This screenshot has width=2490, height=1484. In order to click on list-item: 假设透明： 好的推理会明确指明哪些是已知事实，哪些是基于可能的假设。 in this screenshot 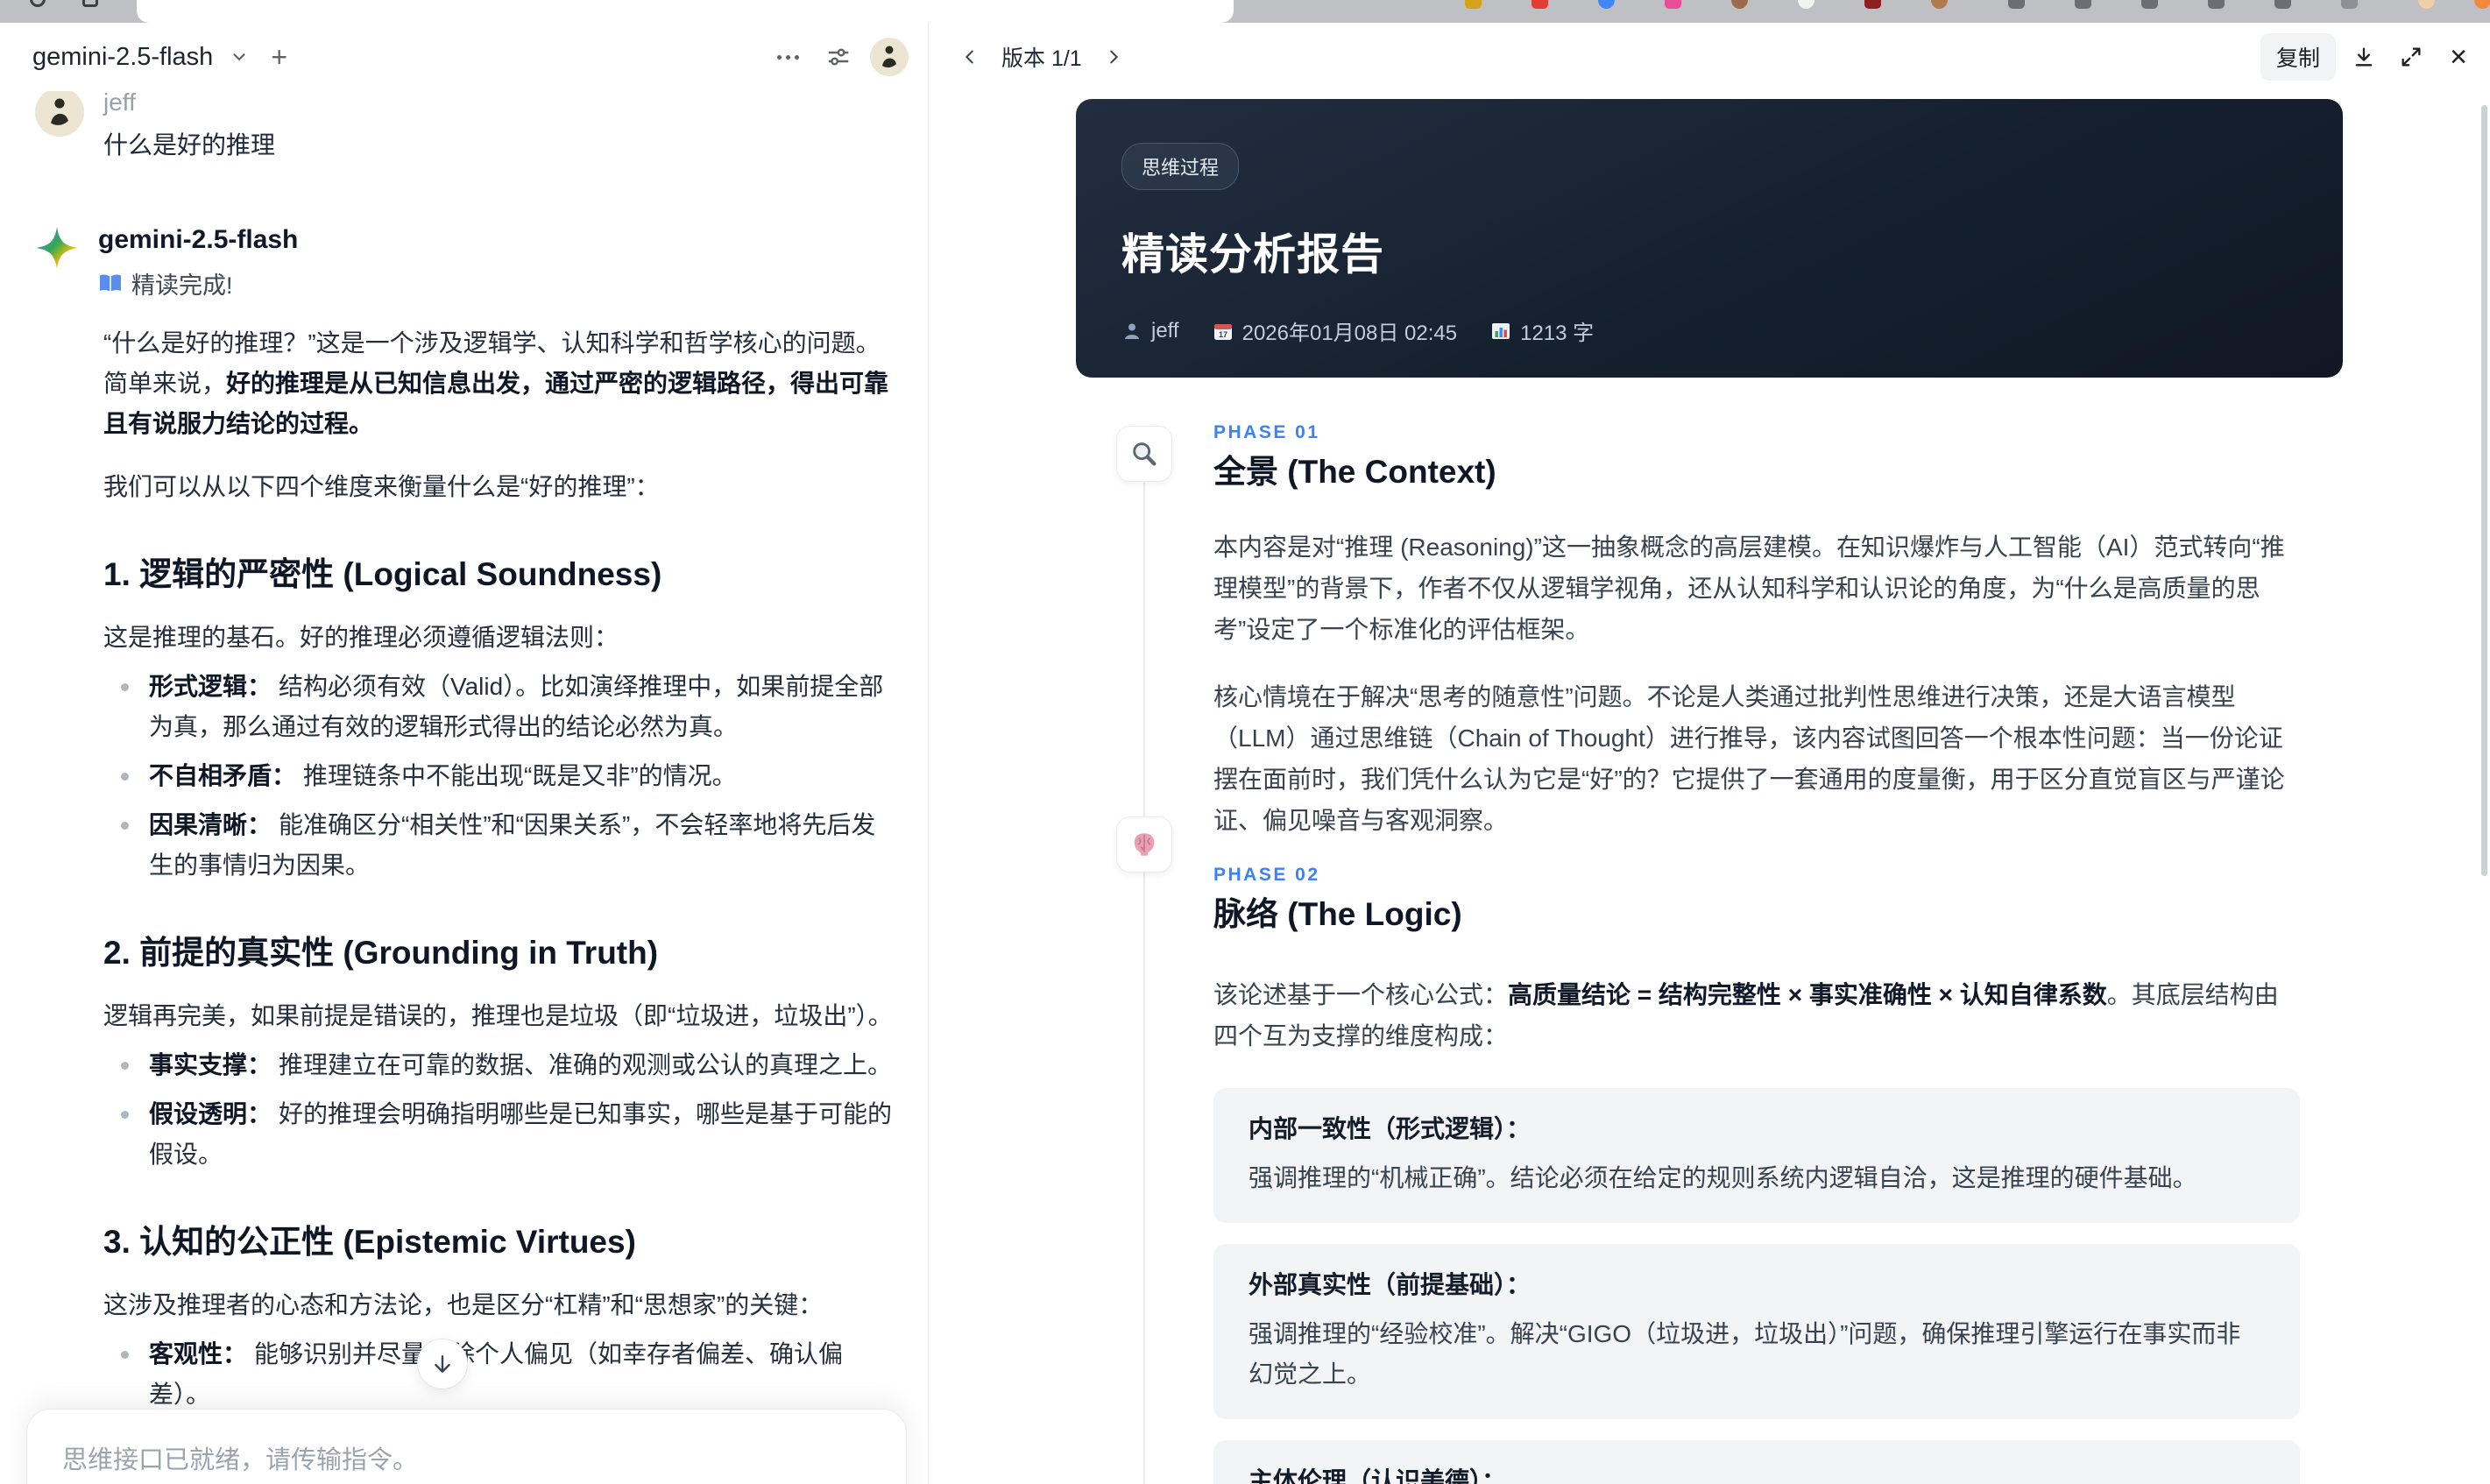, I will do `click(498, 1134)`.